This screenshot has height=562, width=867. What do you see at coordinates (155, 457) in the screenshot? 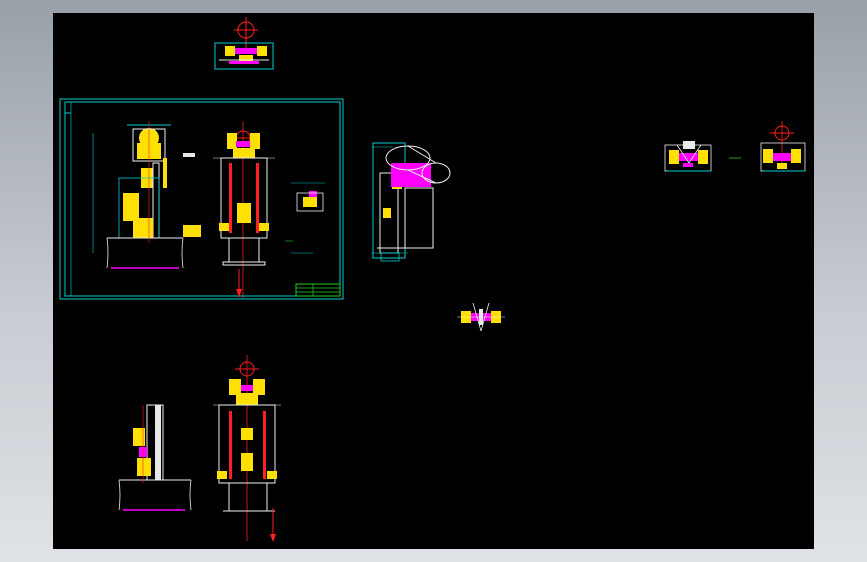
I see `bottom-side-view` at bounding box center [155, 457].